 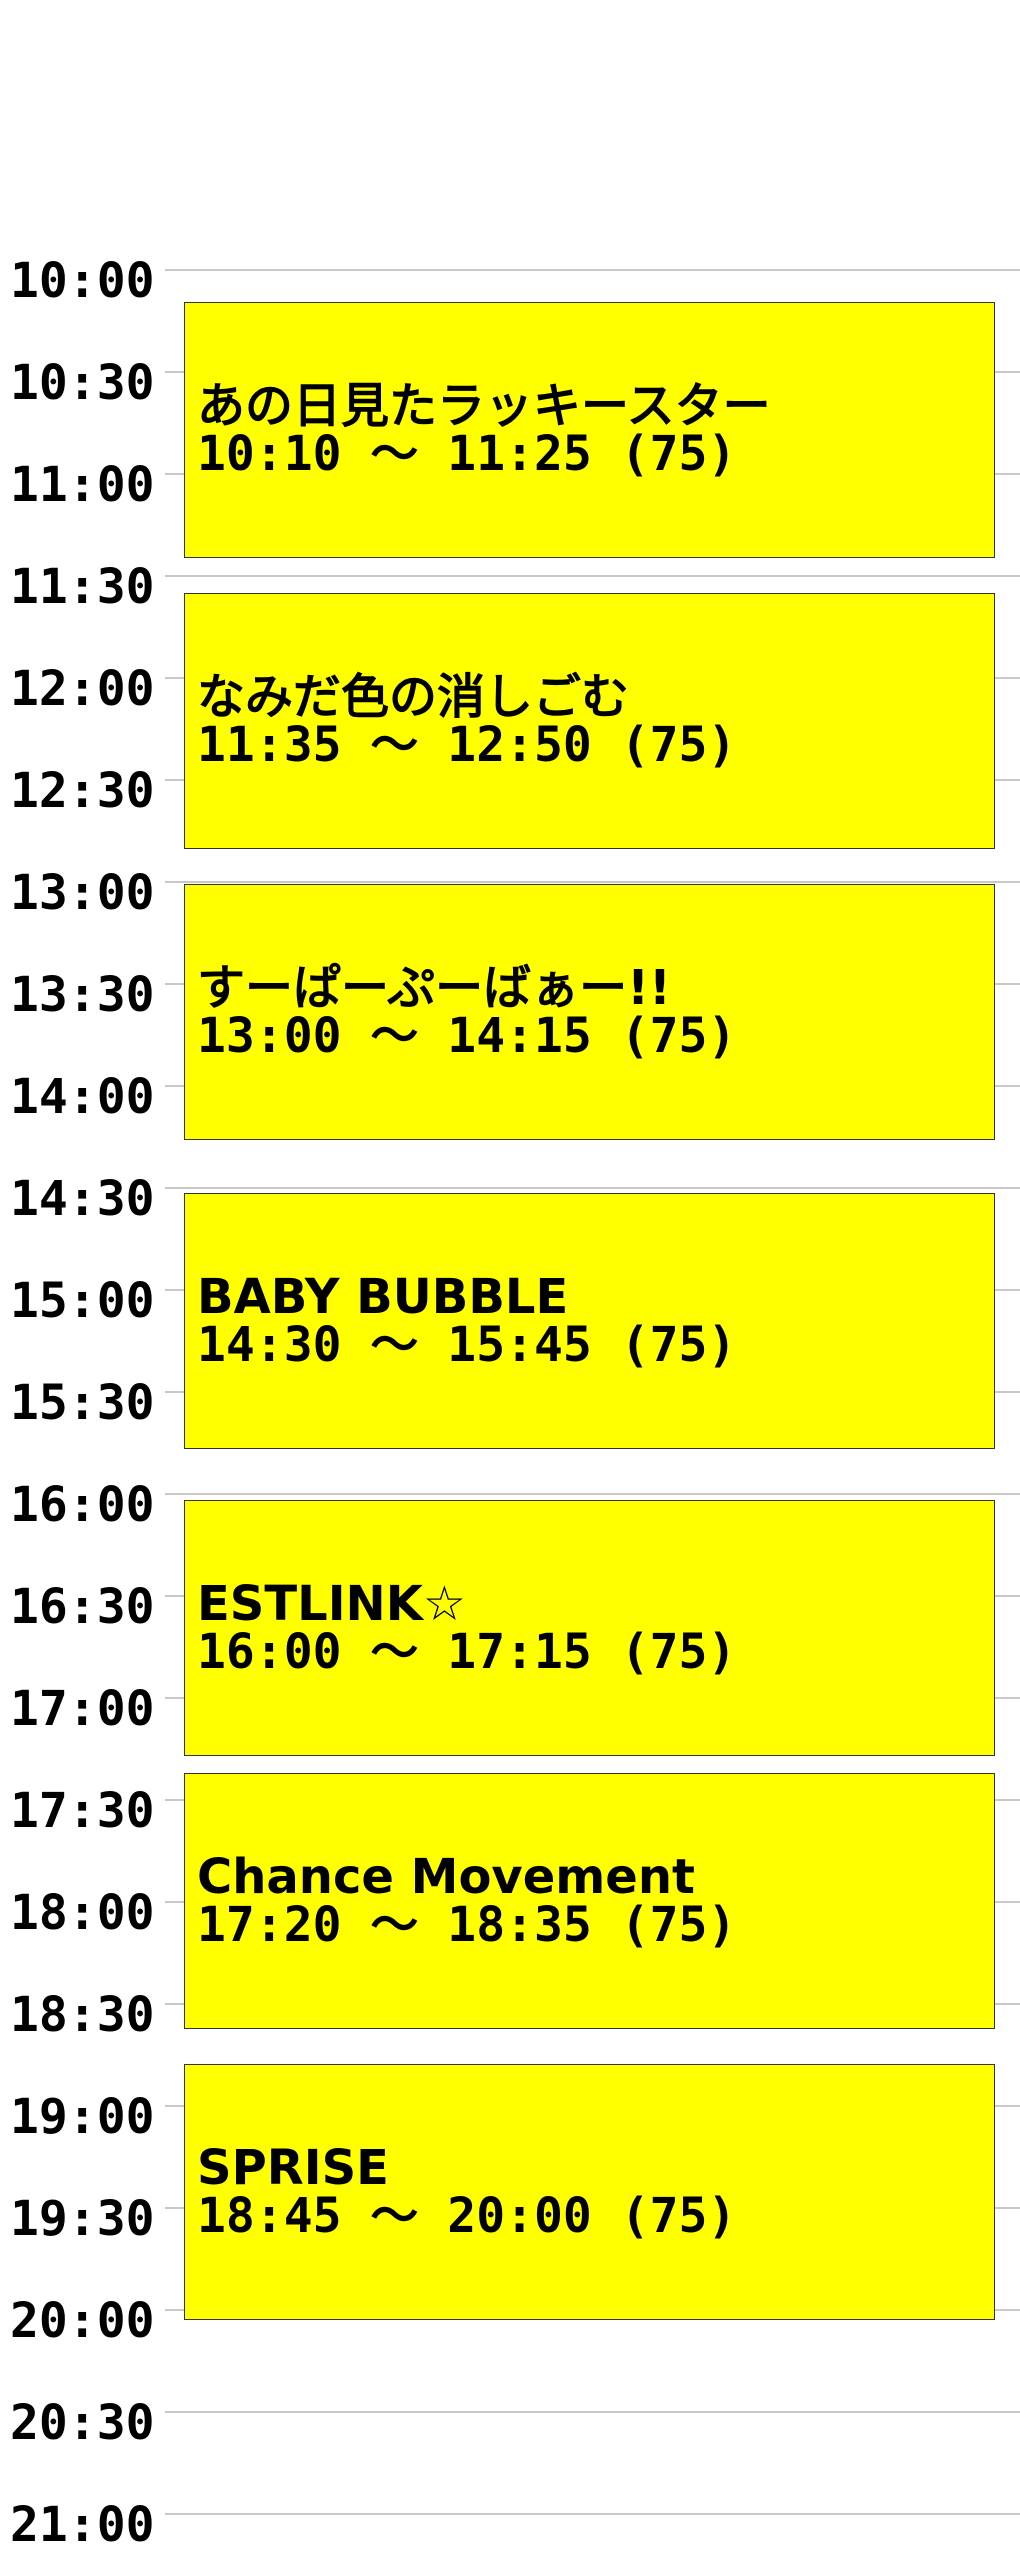 I want to click on time-label: 12:30, so click(x=82, y=791).